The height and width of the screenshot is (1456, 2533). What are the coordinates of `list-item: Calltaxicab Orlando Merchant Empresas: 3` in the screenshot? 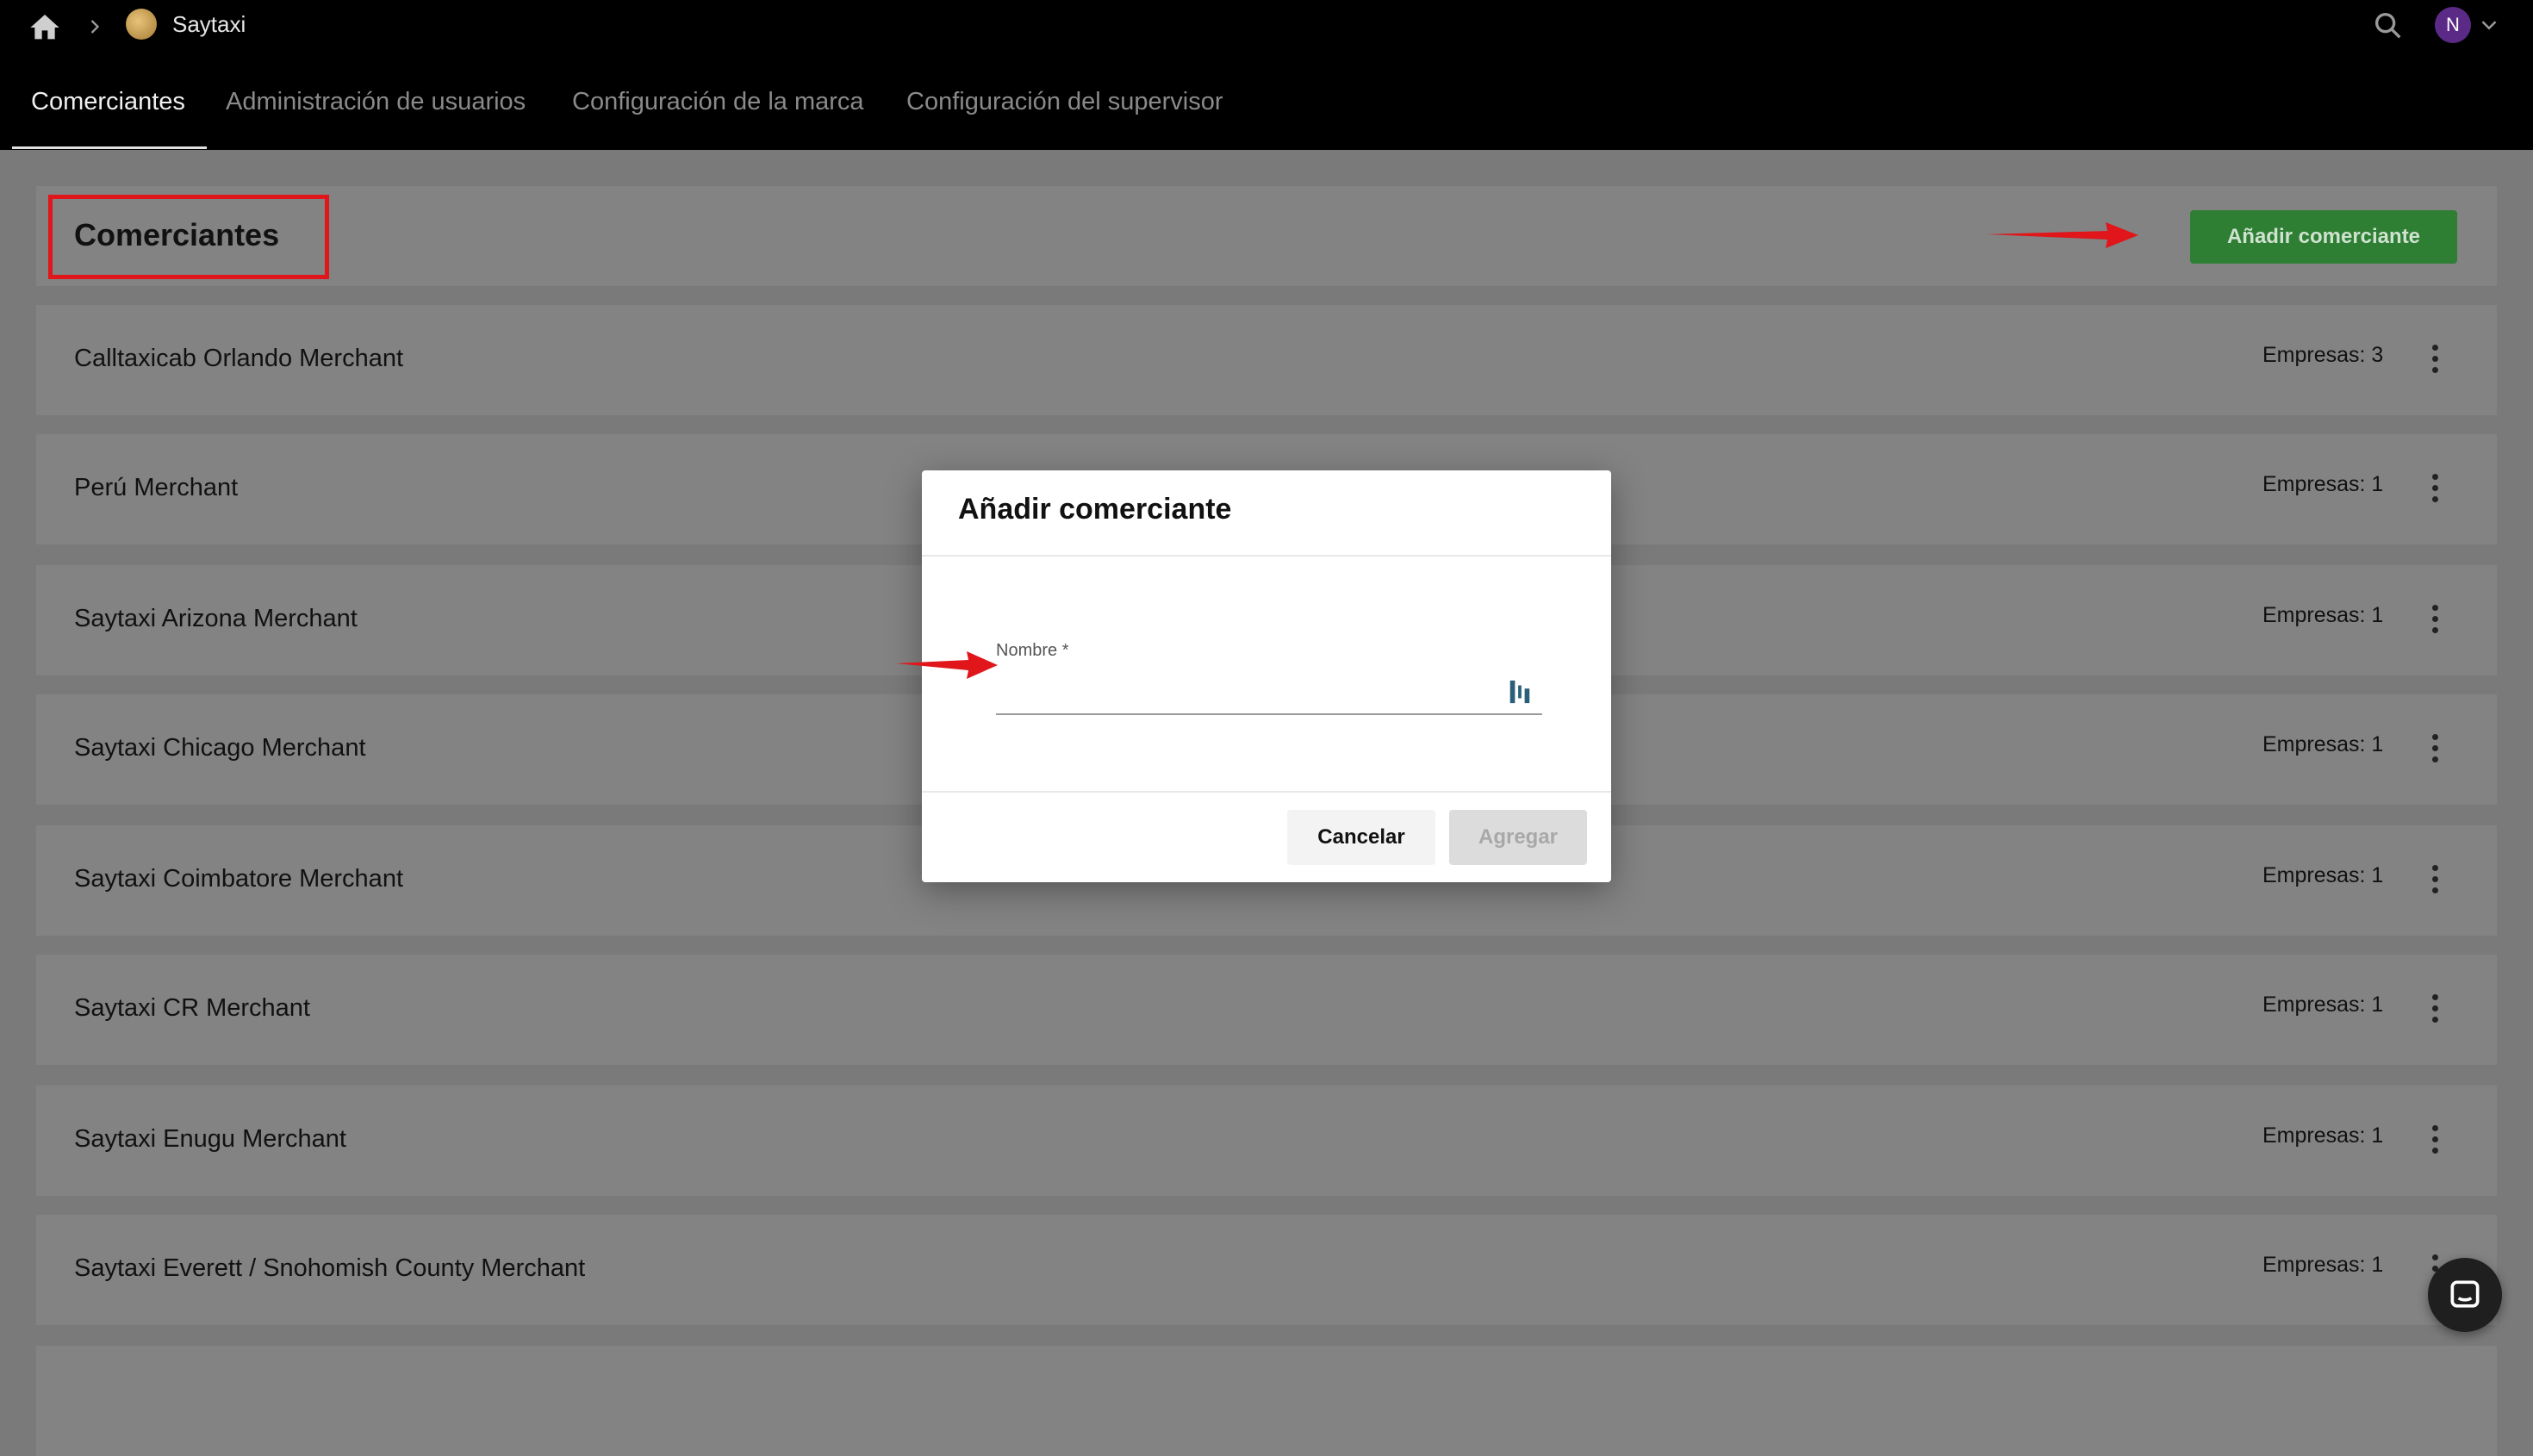 It's located at (1266, 360).